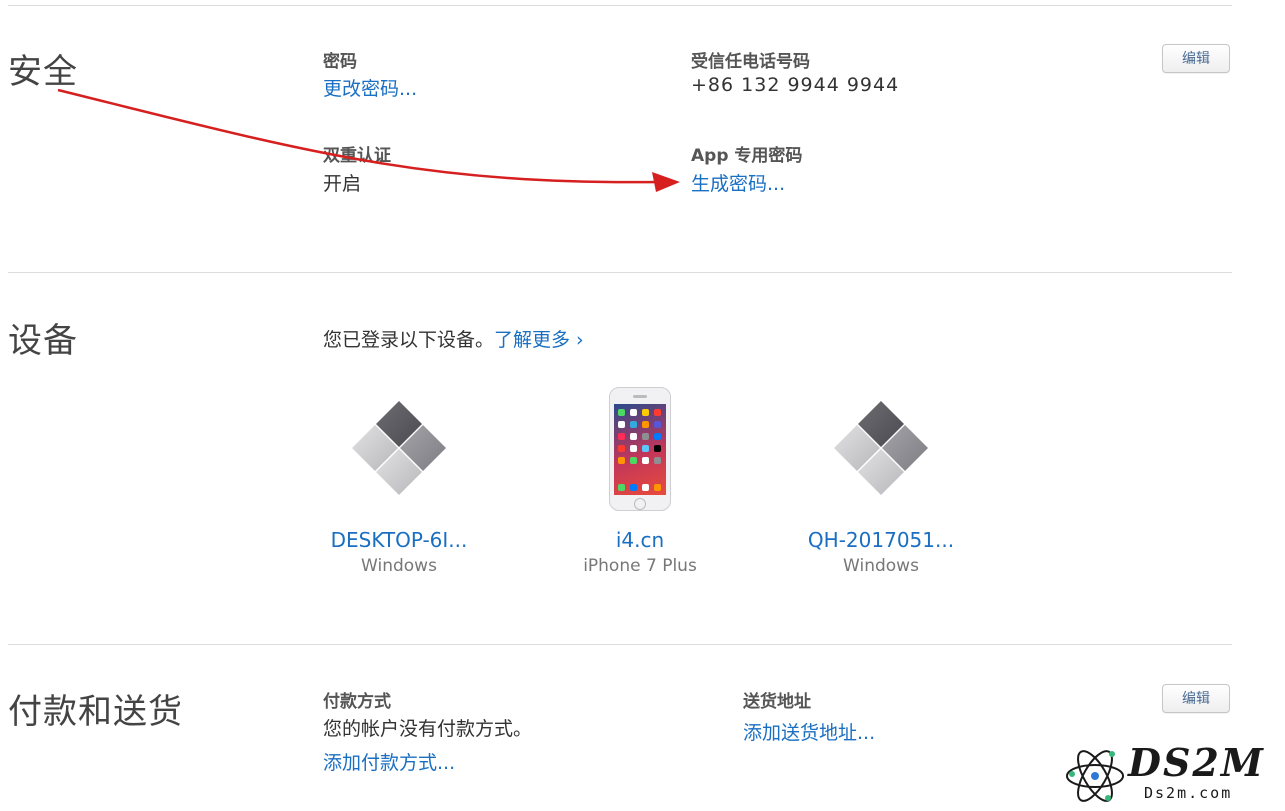 The height and width of the screenshot is (811, 1285). What do you see at coordinates (1095, 776) in the screenshot?
I see `atom-icon` at bounding box center [1095, 776].